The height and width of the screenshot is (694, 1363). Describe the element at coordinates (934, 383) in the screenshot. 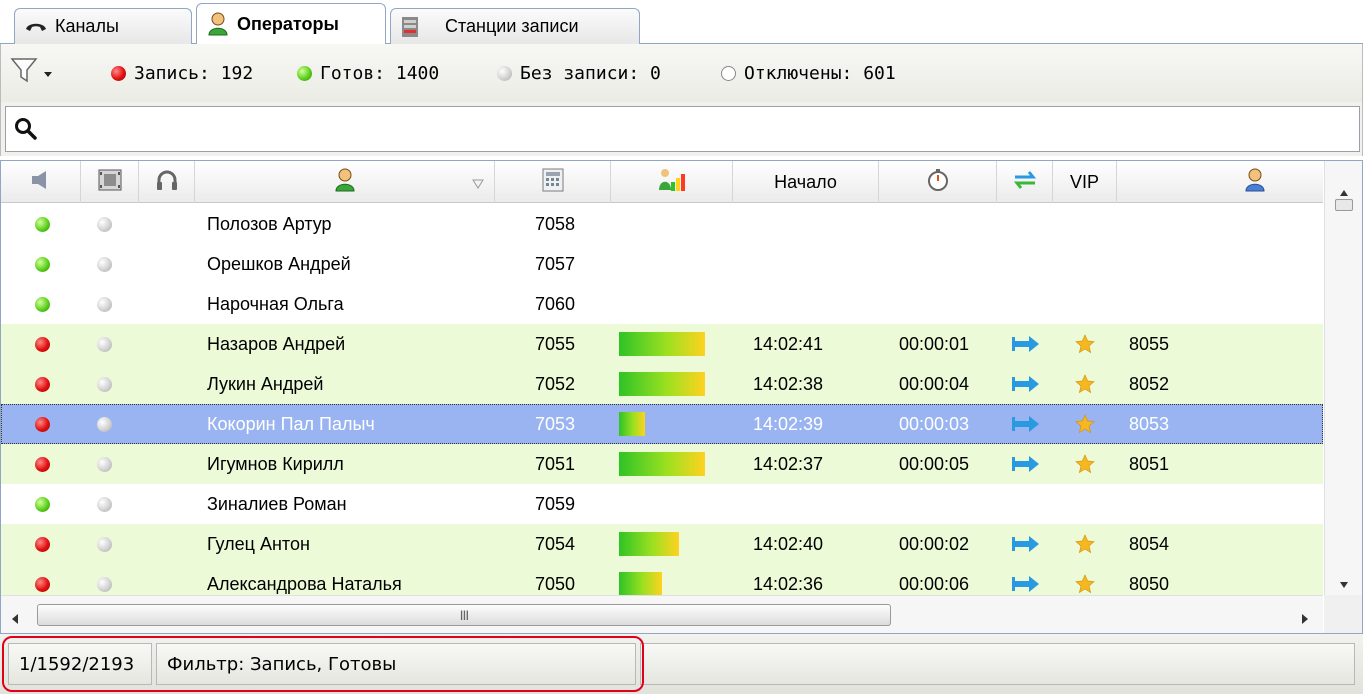

I see `call-duration: 00:00:04` at that location.